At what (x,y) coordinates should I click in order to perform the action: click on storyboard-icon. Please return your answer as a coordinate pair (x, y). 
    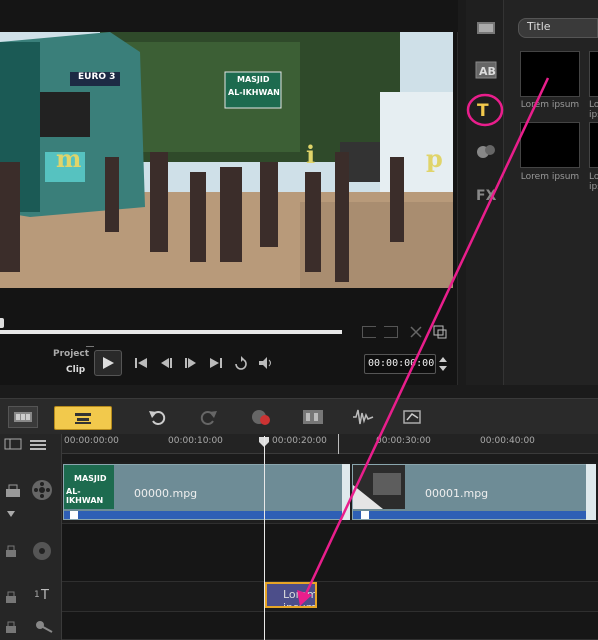
    Looking at the image, I should click on (23, 417).